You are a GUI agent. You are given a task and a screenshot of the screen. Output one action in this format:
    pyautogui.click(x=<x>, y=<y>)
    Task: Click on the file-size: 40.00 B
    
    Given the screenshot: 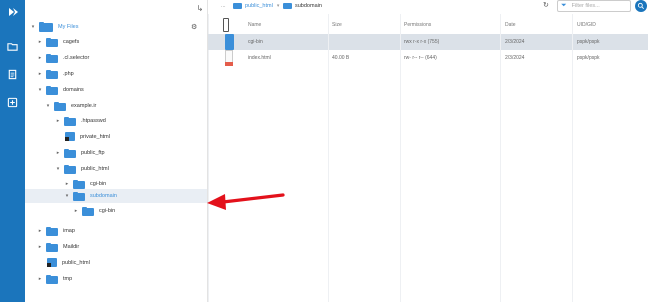 What is the action you would take?
    pyautogui.click(x=341, y=58)
    